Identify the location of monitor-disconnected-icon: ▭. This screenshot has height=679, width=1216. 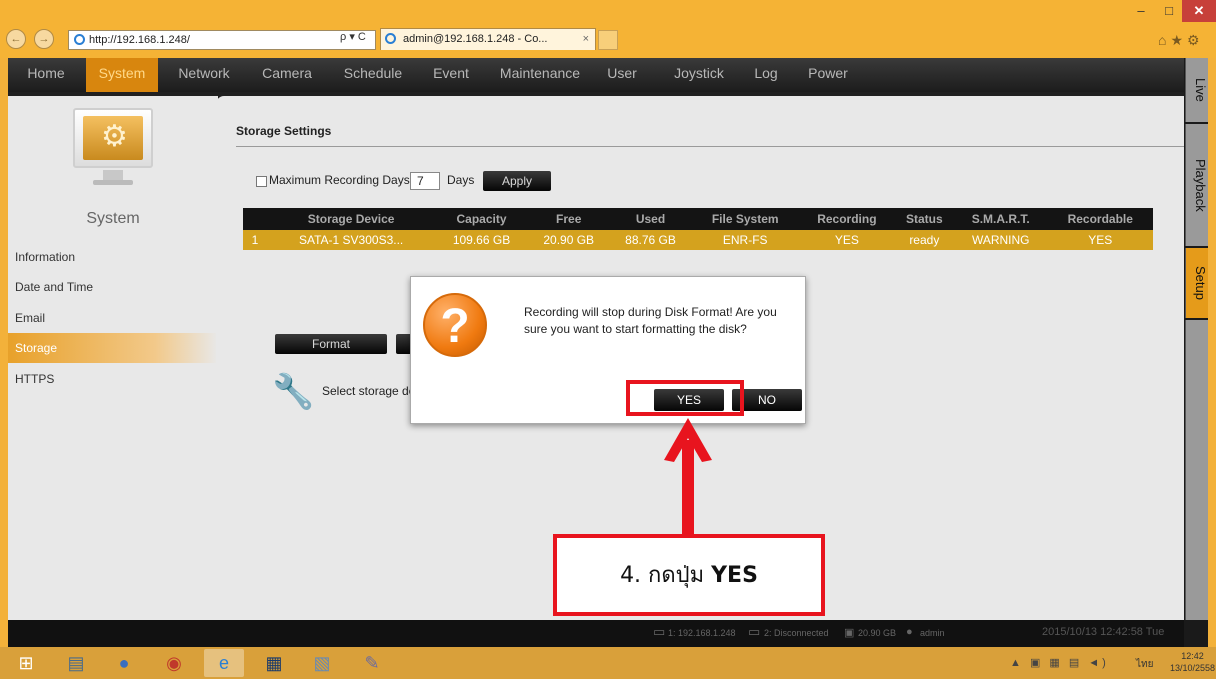
(754, 631).